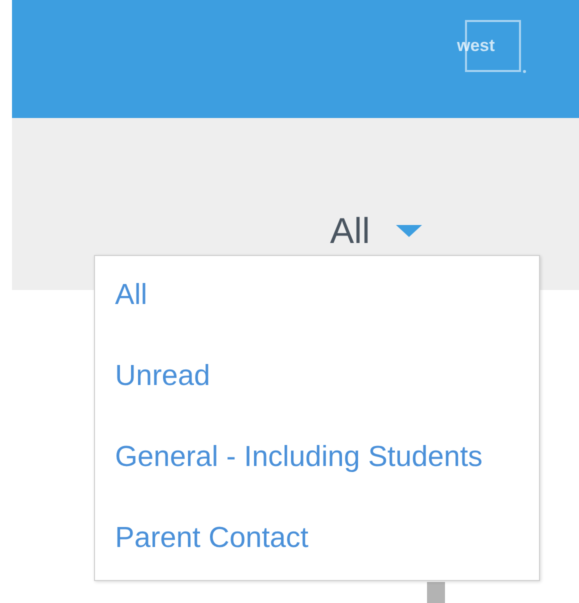 This screenshot has height=603, width=579. What do you see at coordinates (131, 295) in the screenshot?
I see `menu-item: All` at bounding box center [131, 295].